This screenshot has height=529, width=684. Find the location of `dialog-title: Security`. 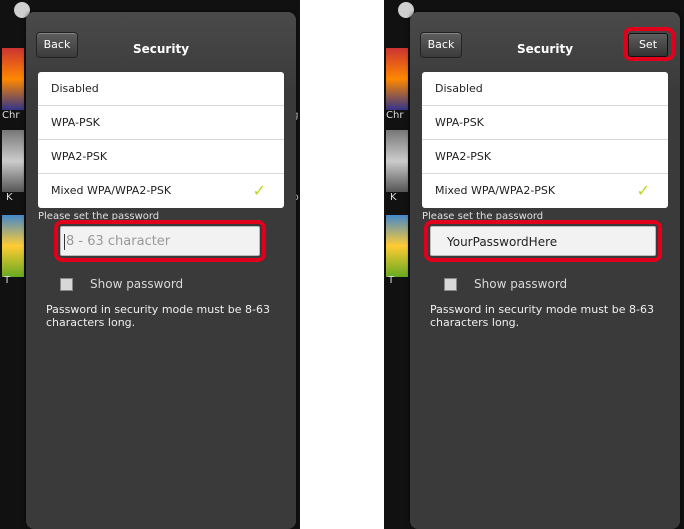

dialog-title: Security is located at coordinates (161, 49).